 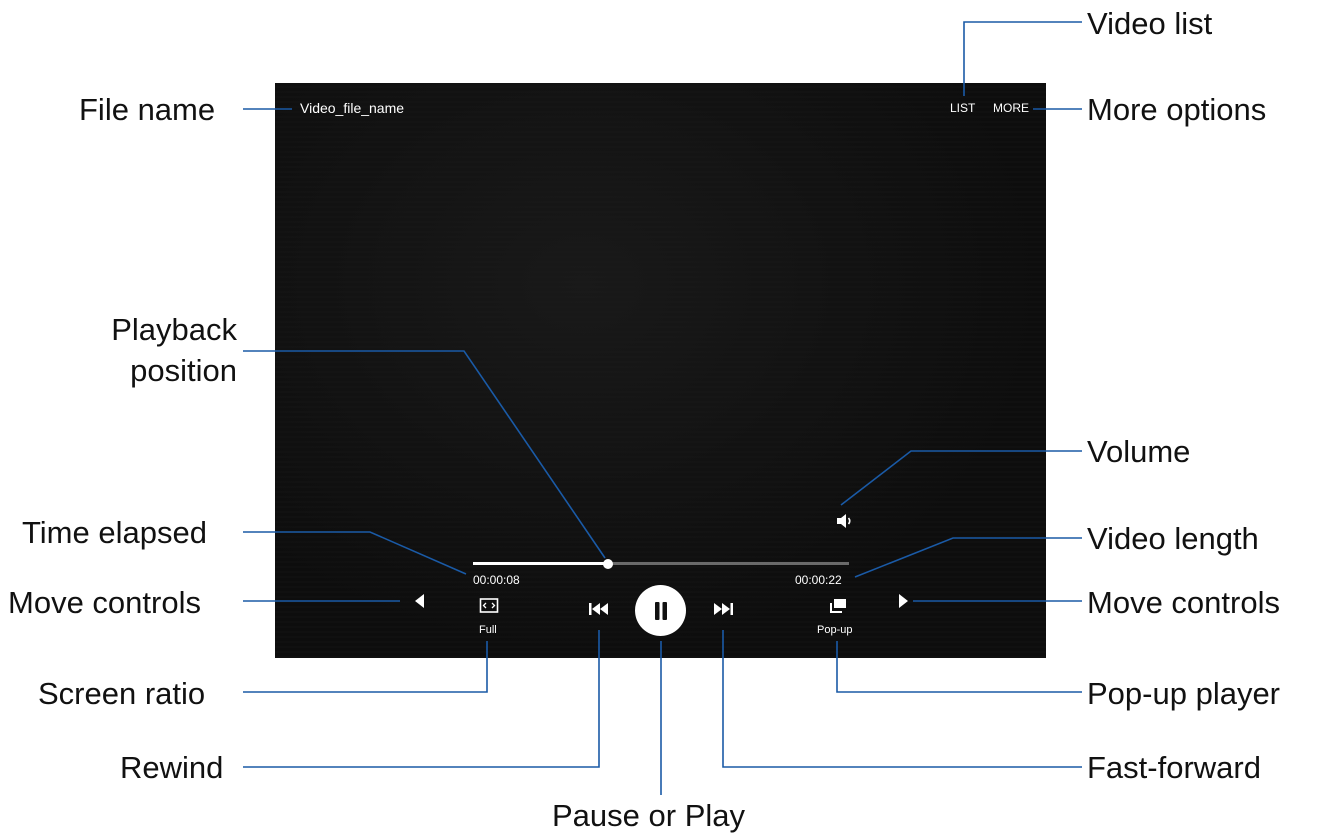 What do you see at coordinates (1173, 538) in the screenshot?
I see `callout-video-length: Video length` at bounding box center [1173, 538].